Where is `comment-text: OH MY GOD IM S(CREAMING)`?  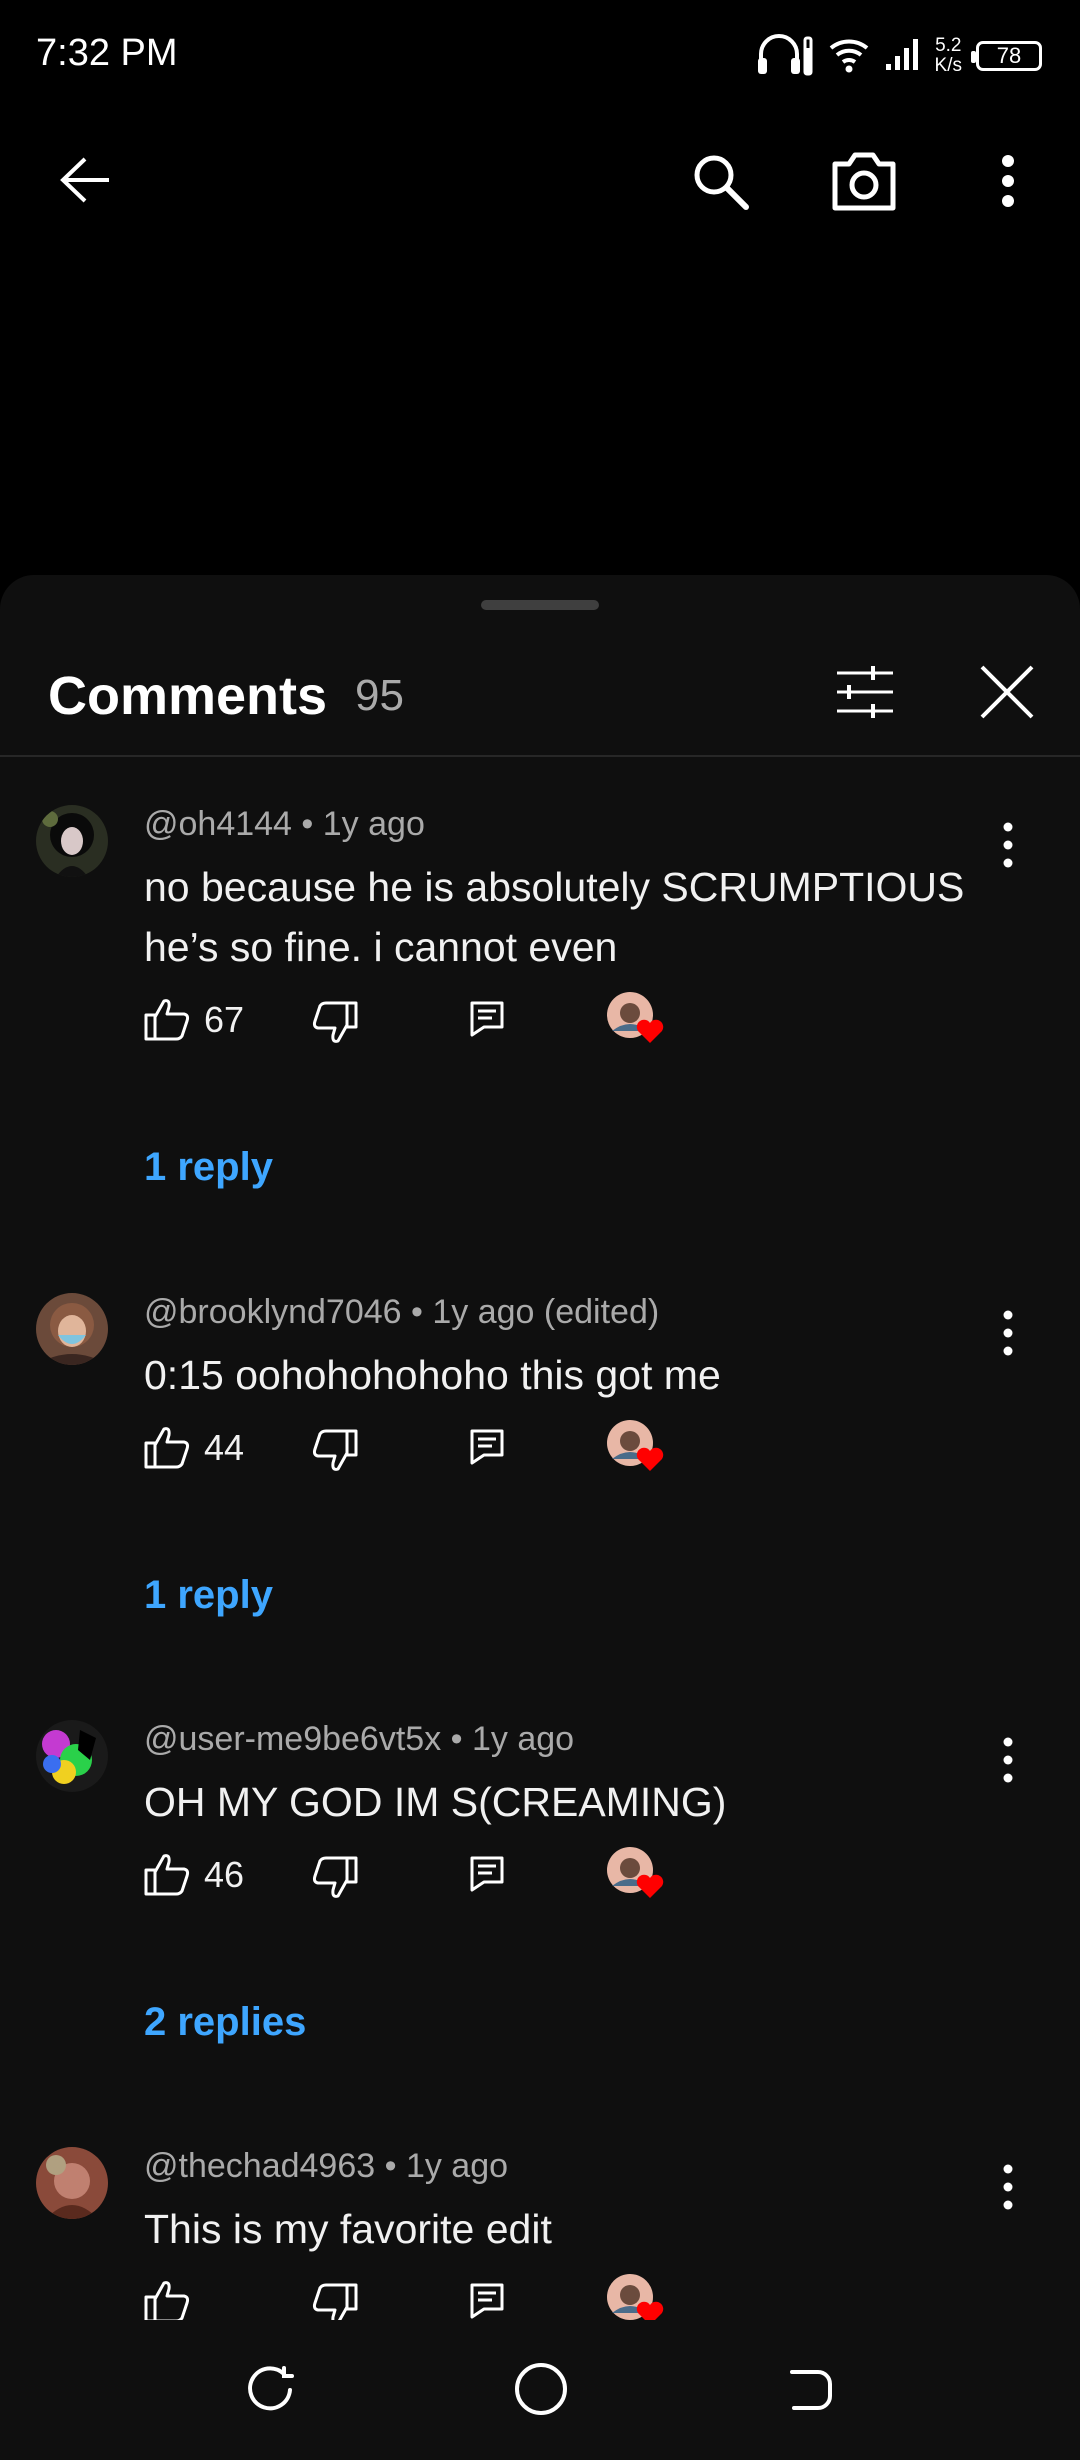 comment-text: OH MY GOD IM S(CREAMING) is located at coordinates (559, 1802).